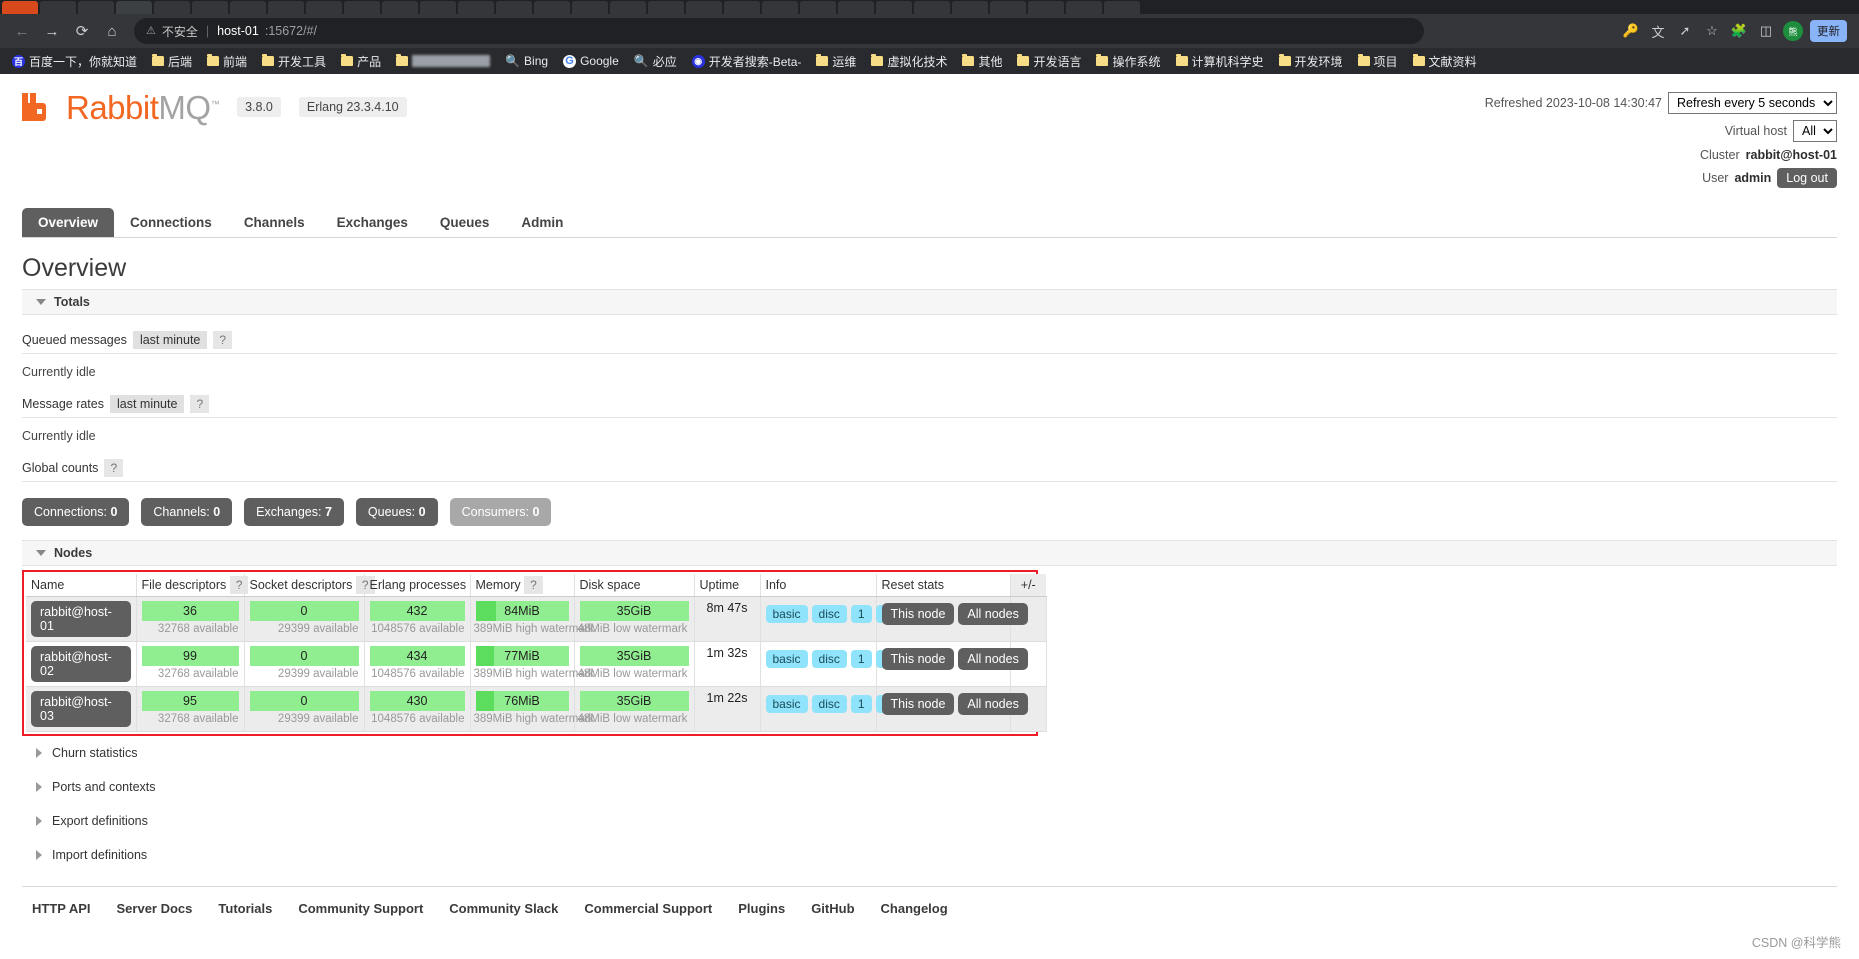 This screenshot has height=959, width=1859. I want to click on forward-arrow-icon: →, so click(52, 31).